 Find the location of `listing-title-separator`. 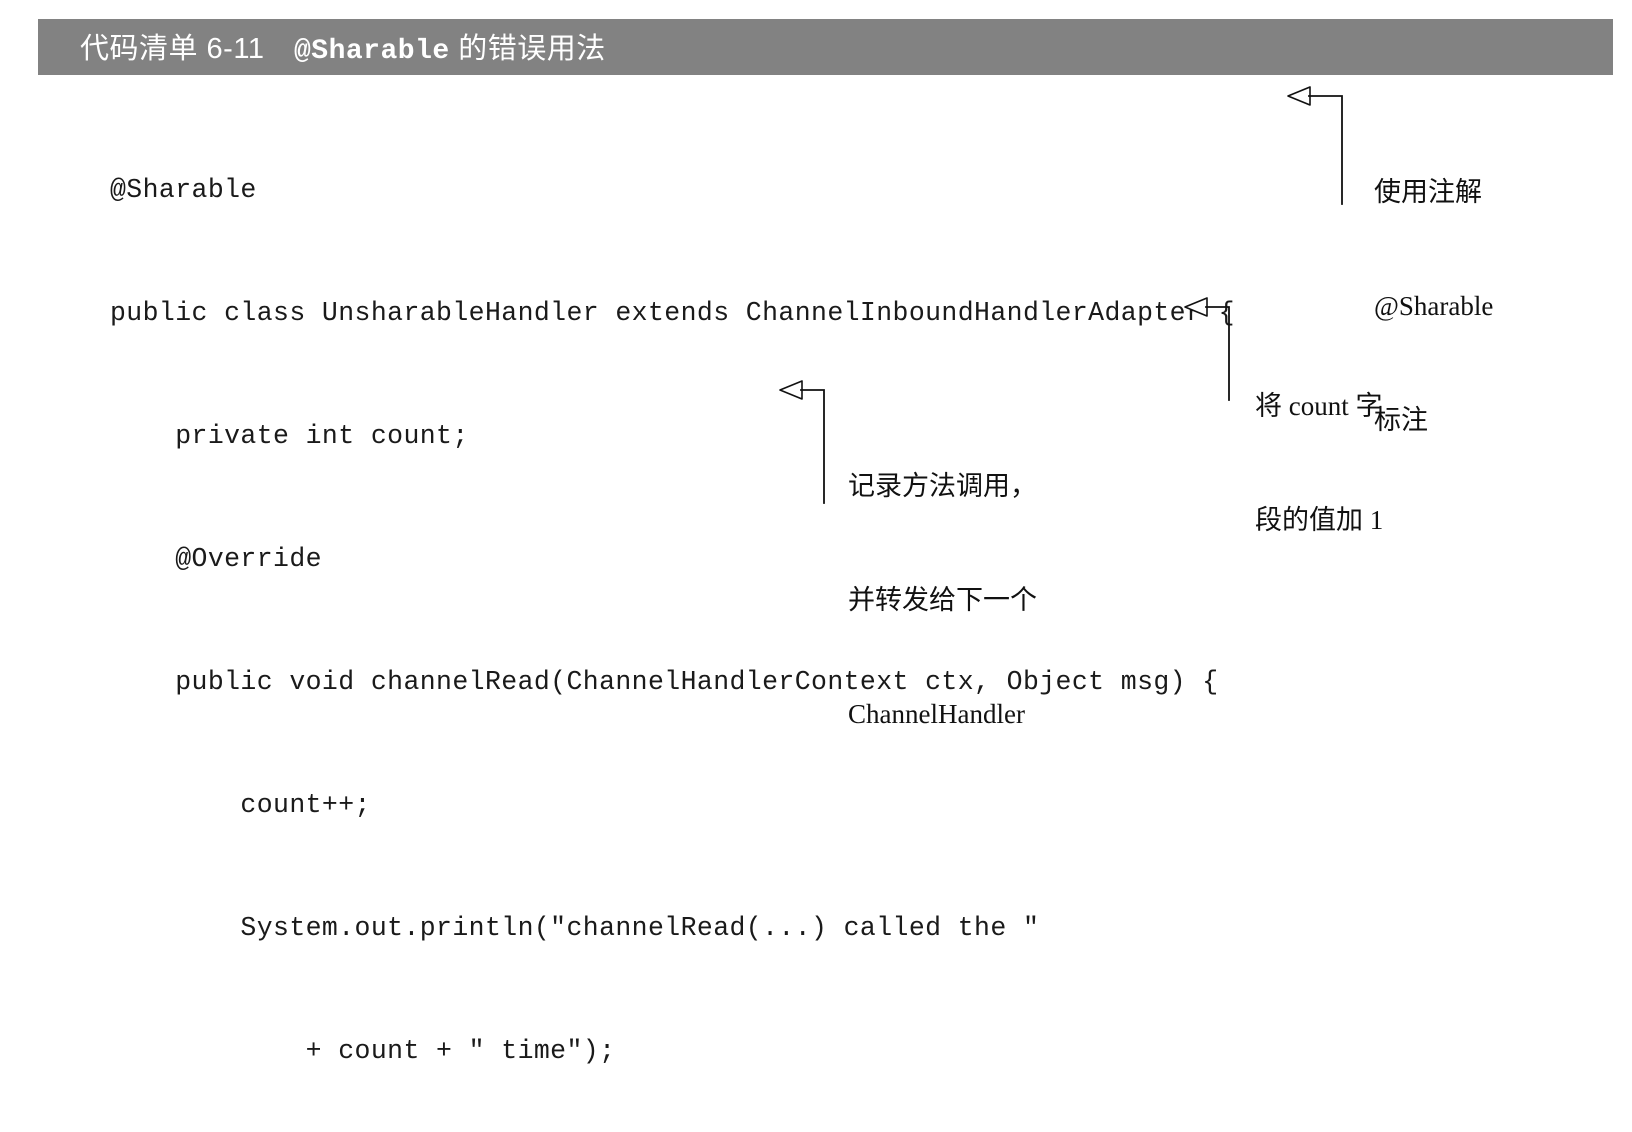

listing-title-separator is located at coordinates (279, 49).